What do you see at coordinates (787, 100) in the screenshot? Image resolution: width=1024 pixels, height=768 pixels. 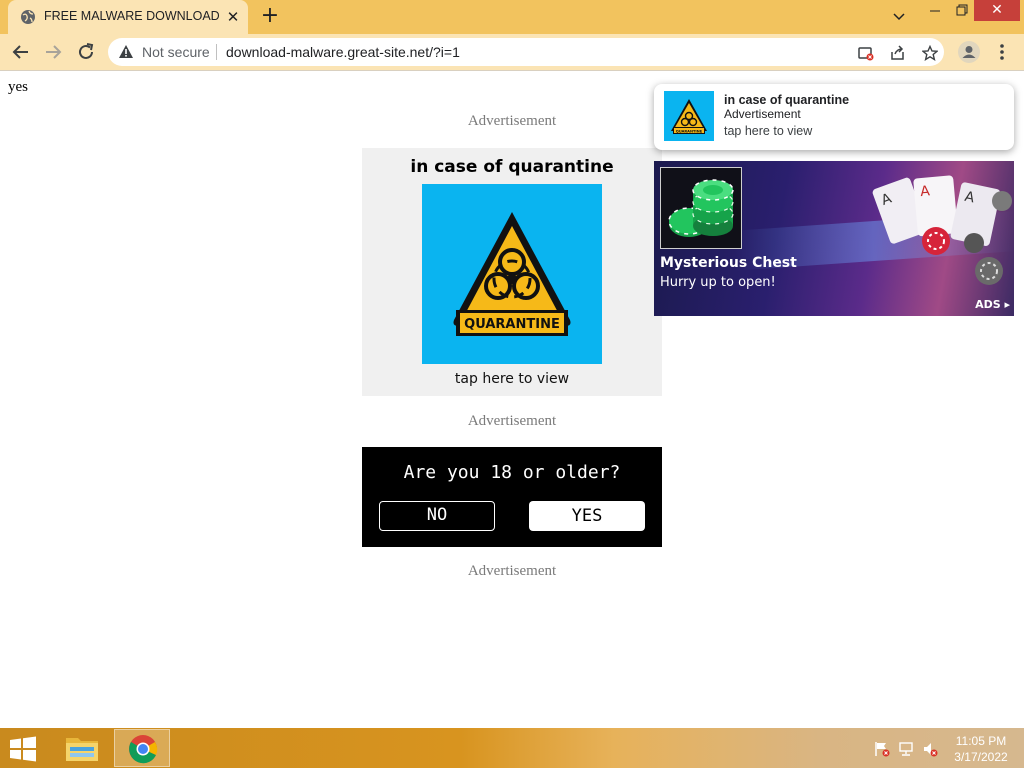 I see `notification-title: in case of quarantine` at bounding box center [787, 100].